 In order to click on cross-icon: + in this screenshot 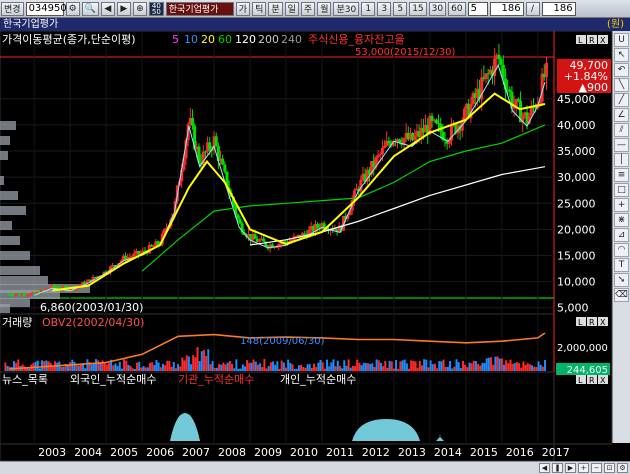, I will do `click(621, 205)`.